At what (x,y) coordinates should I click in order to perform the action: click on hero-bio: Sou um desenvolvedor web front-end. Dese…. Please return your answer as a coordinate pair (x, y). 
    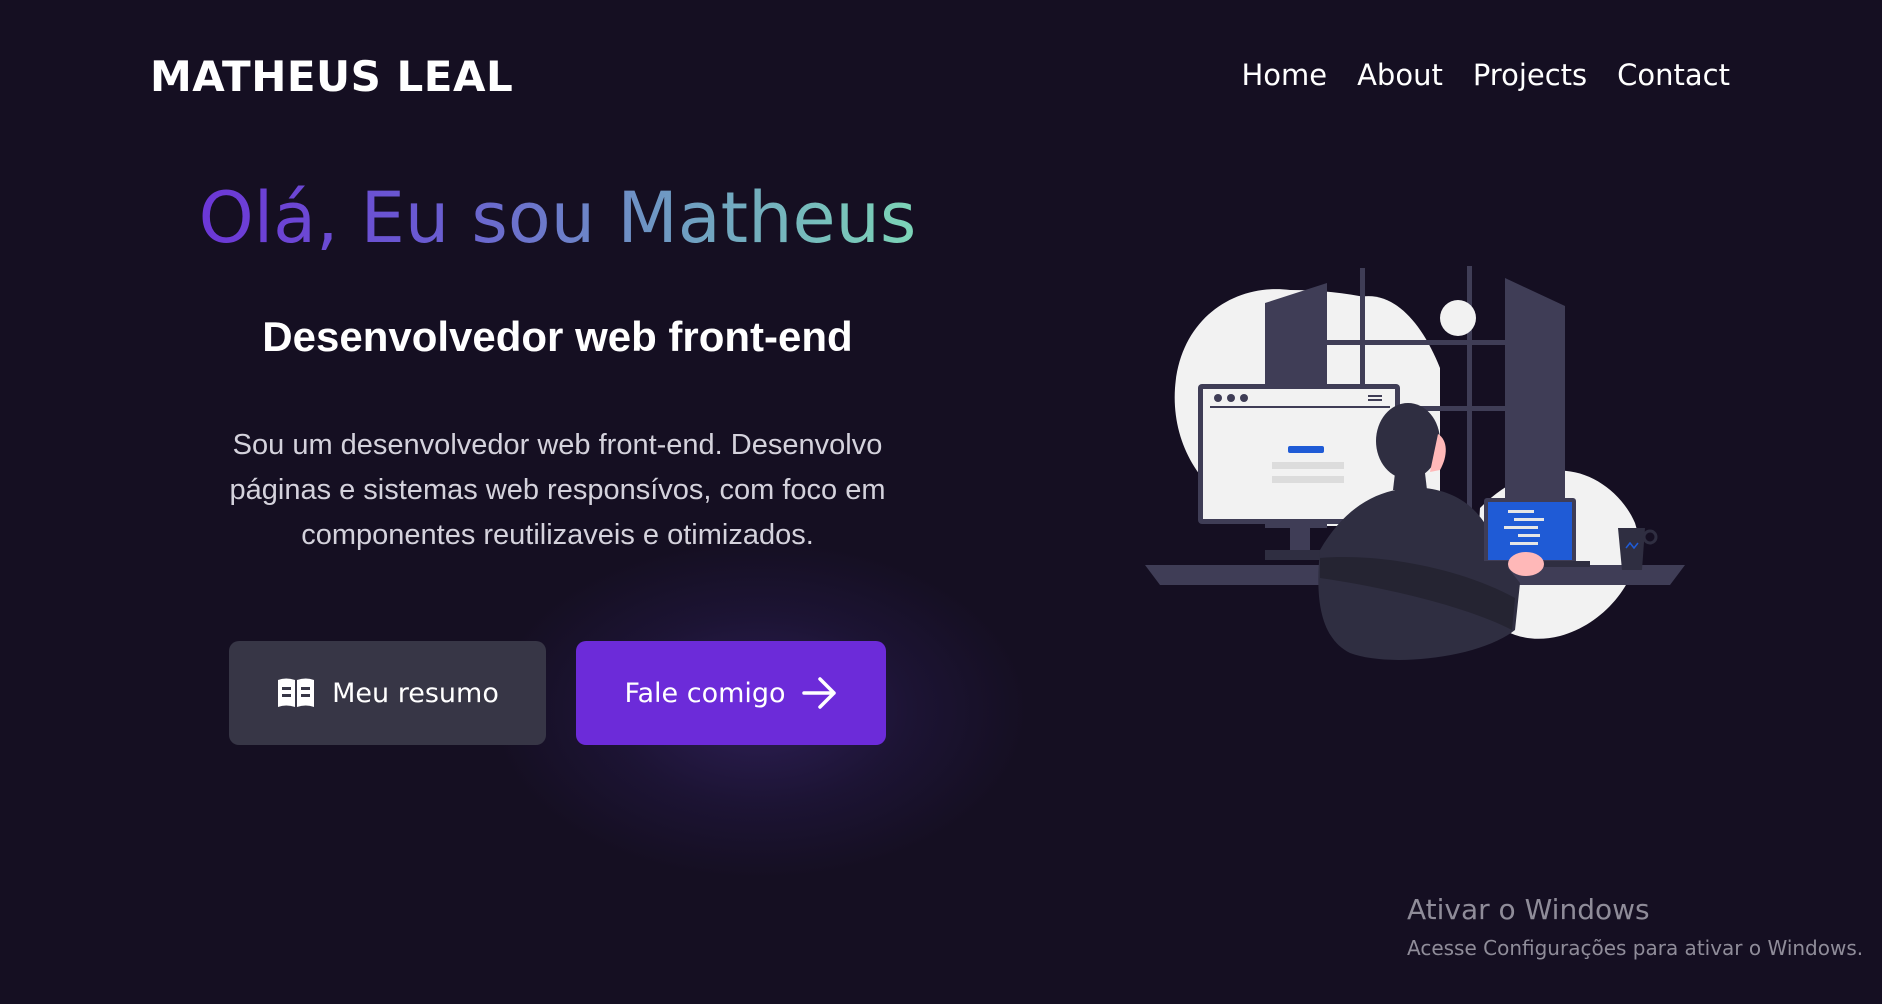
    Looking at the image, I should click on (557, 490).